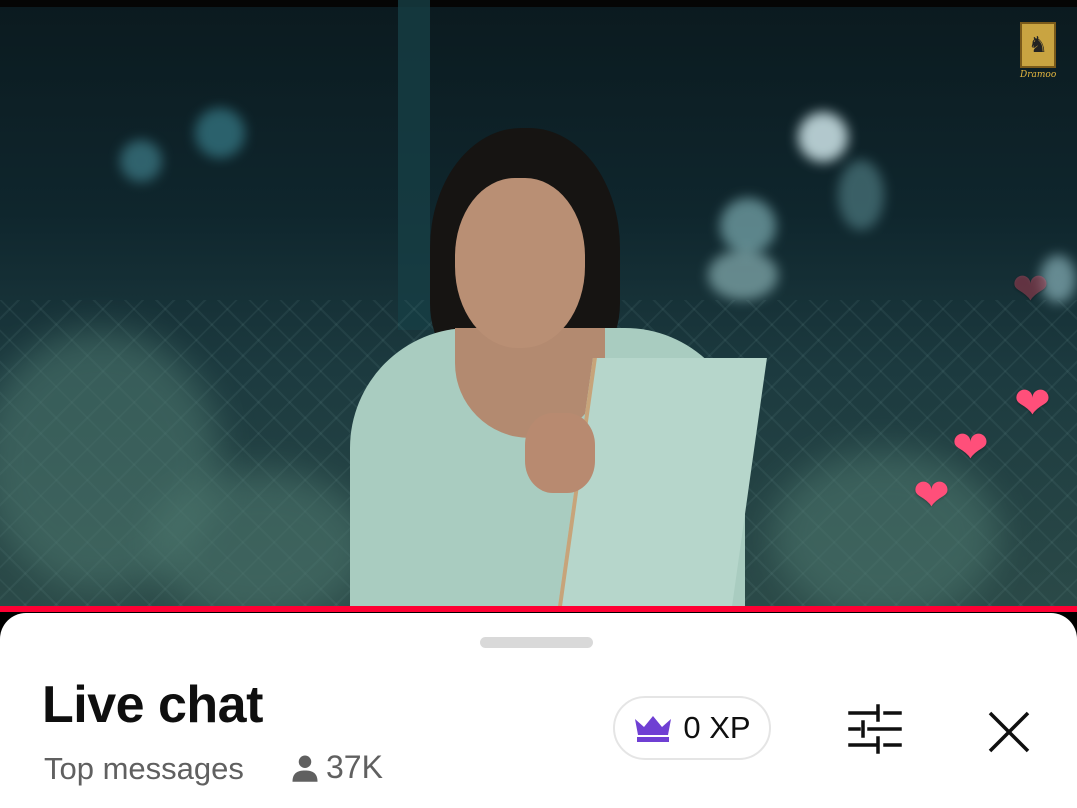  I want to click on xp-button: 0 XP, so click(692, 728).